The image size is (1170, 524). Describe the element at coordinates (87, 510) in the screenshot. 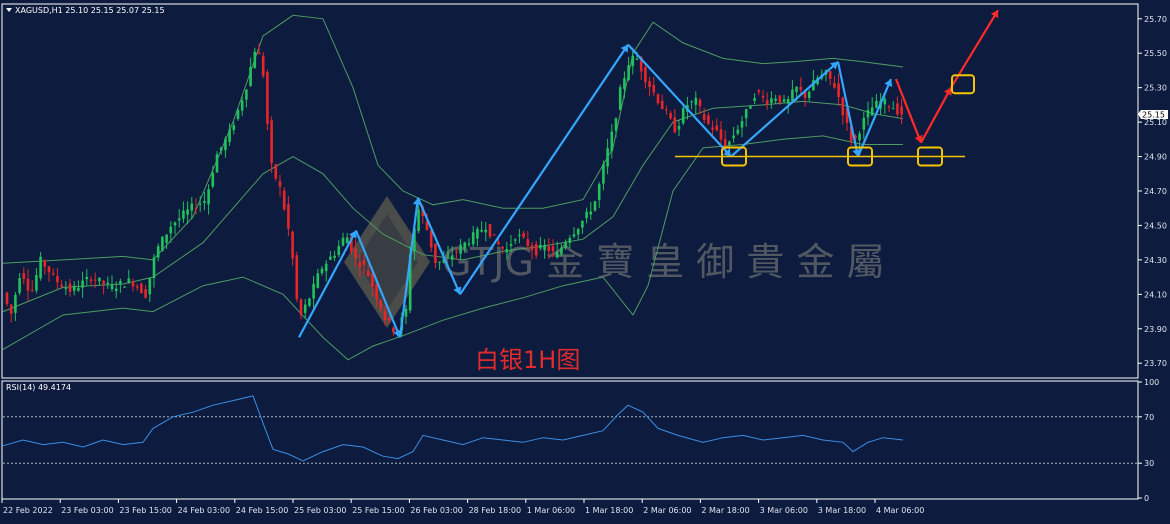

I see `time-axis-label: 23 Feb 03:00` at that location.